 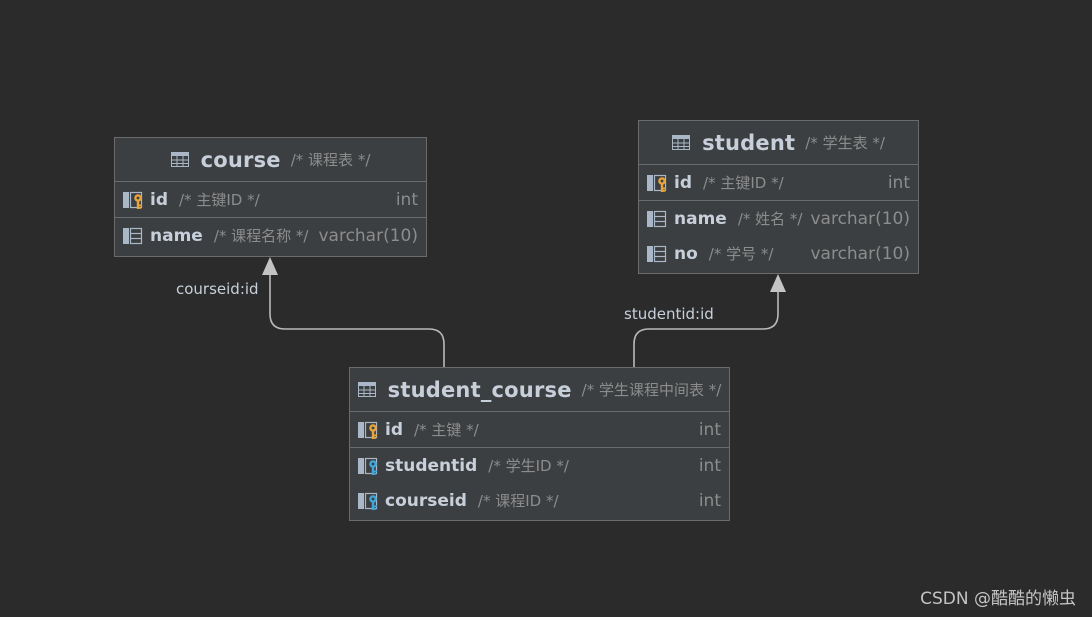 What do you see at coordinates (778, 283) in the screenshot?
I see `arrowhead-to-student` at bounding box center [778, 283].